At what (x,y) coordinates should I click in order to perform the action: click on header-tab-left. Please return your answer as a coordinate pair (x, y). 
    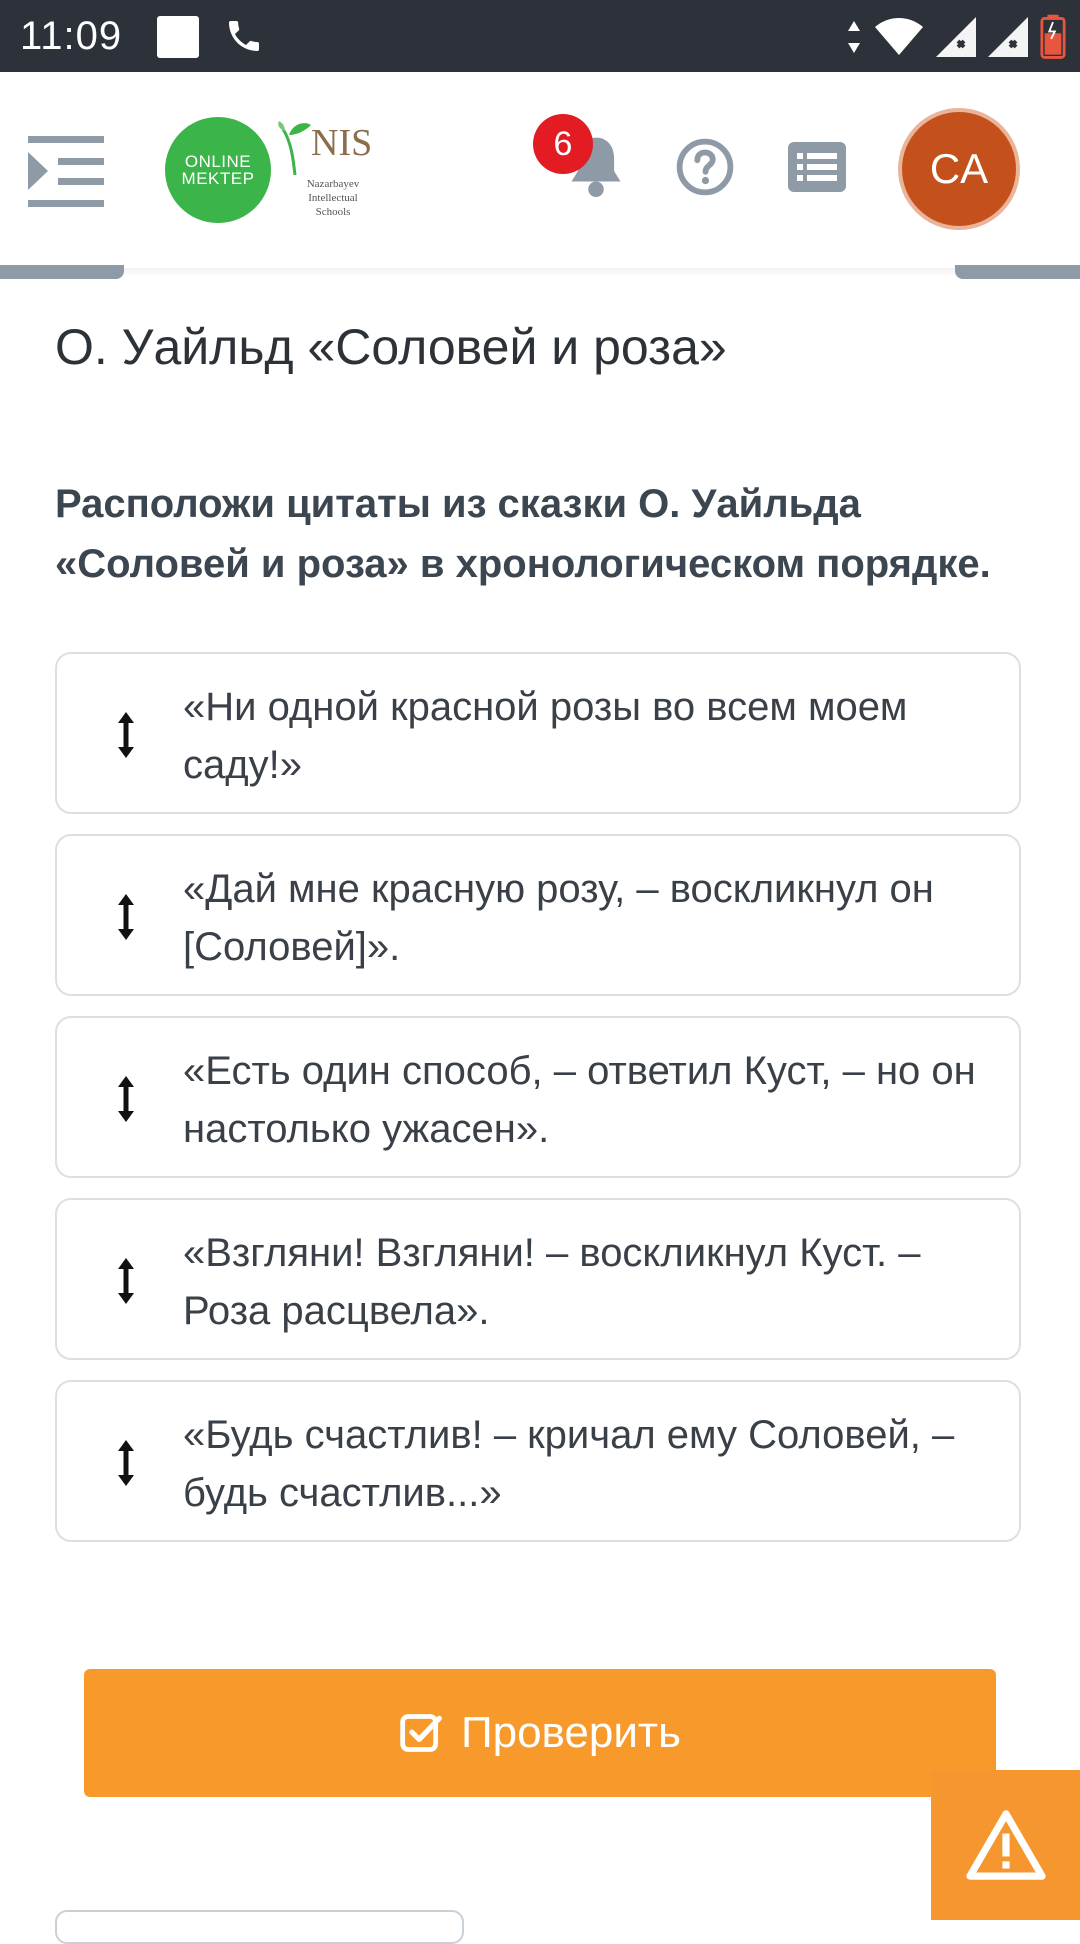
    Looking at the image, I should click on (62, 272).